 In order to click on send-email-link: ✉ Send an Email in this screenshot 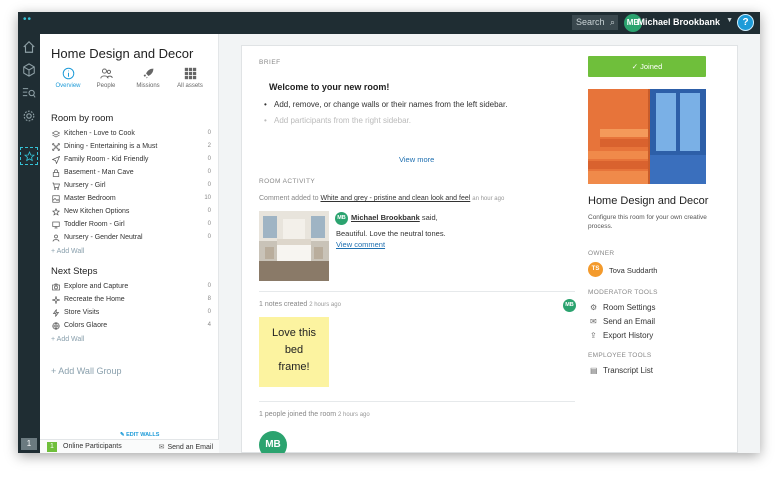, I will do `click(622, 321)`.